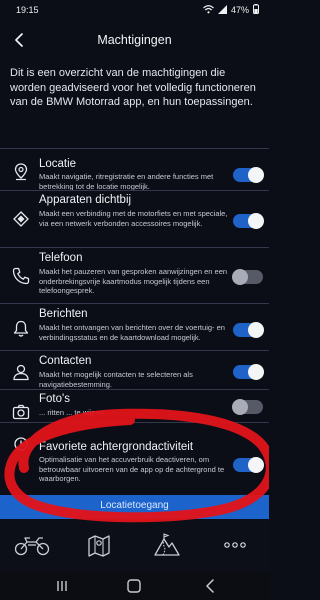 The width and height of the screenshot is (320, 600). Describe the element at coordinates (222, 10) in the screenshot. I see `signal-icon` at that location.